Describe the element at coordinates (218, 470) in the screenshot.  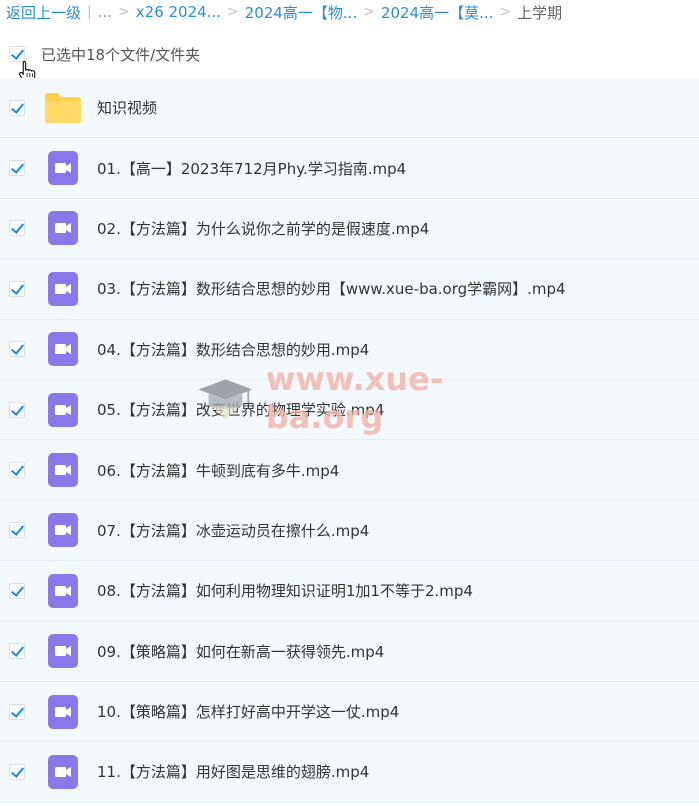
I see `file-name: 06.【方法篇】牛顿到底有多牛.mp4` at that location.